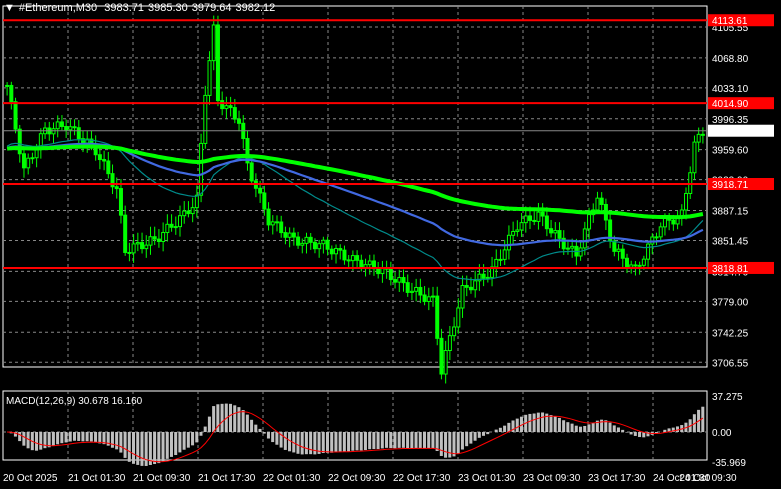 The image size is (781, 489). What do you see at coordinates (722, 433) in the screenshot?
I see `macd-tick: 0.00` at bounding box center [722, 433].